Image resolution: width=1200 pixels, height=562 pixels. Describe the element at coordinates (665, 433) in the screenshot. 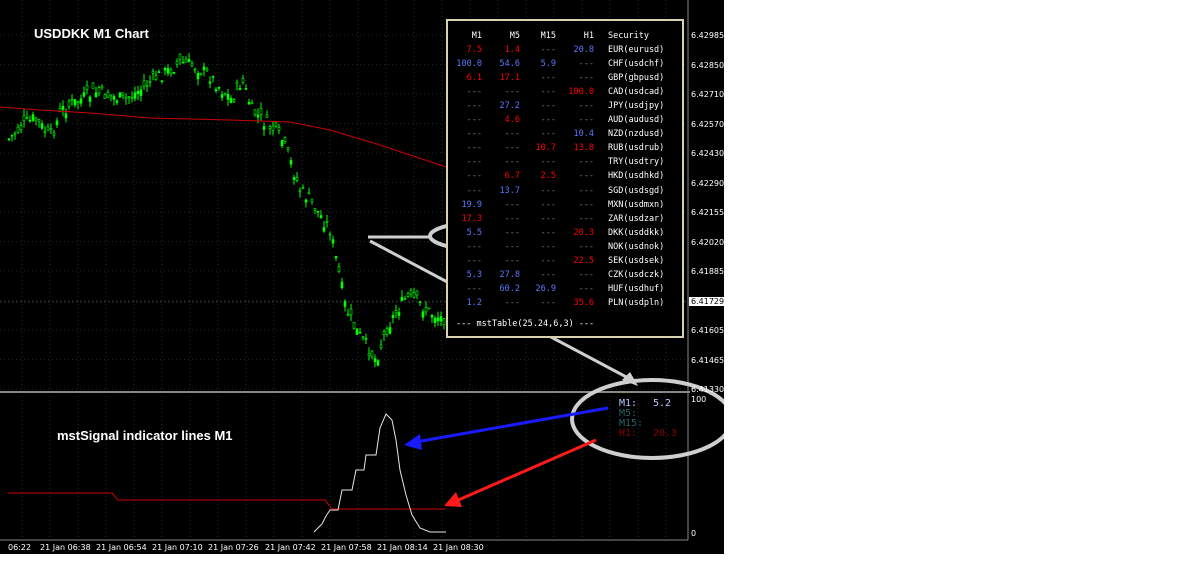

I see `signal-value: 20.3` at that location.